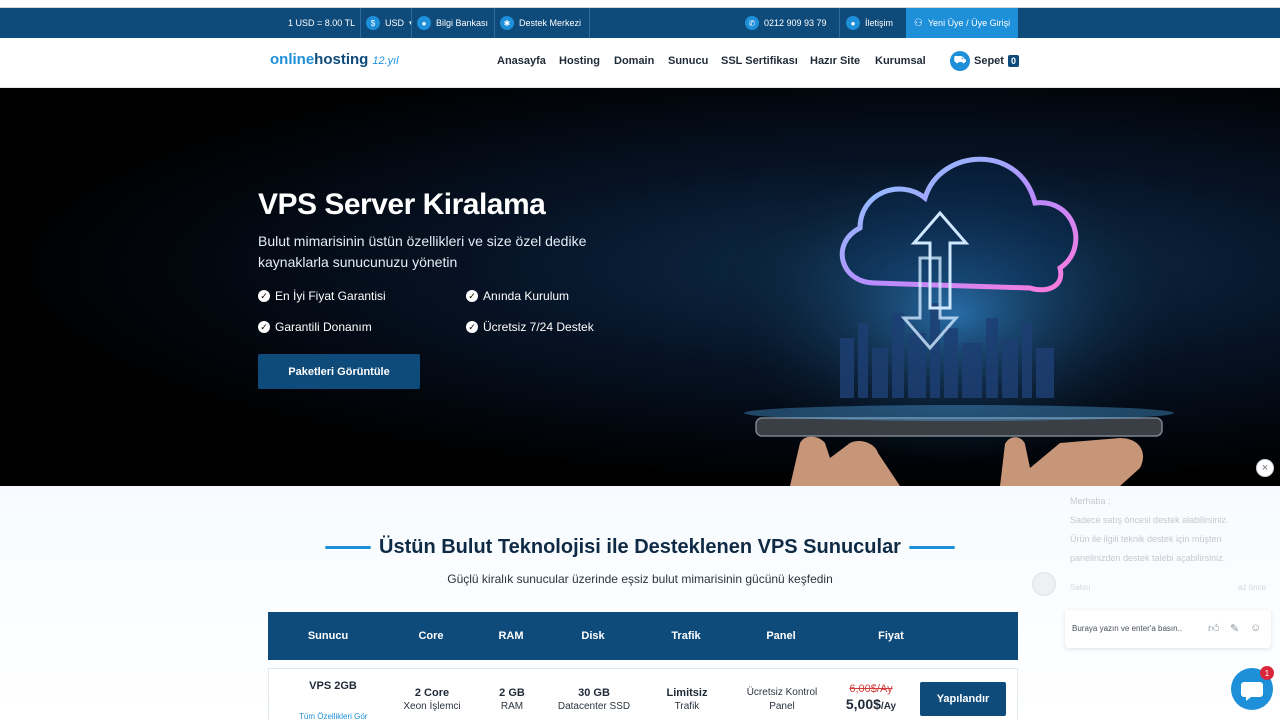 This screenshot has height=721, width=1280. Describe the element at coordinates (782, 700) in the screenshot. I see `panel-cell: Ücretsiz Kontrol Panel` at that location.